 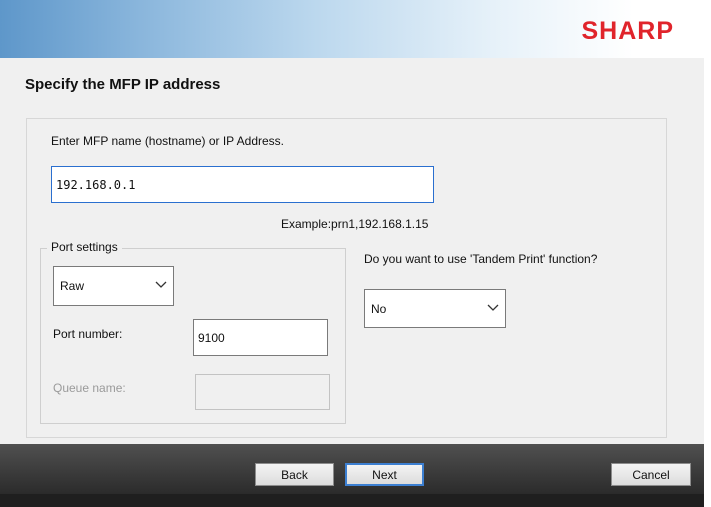 What do you see at coordinates (211, 337) in the screenshot?
I see `port-number-value: 9100` at bounding box center [211, 337].